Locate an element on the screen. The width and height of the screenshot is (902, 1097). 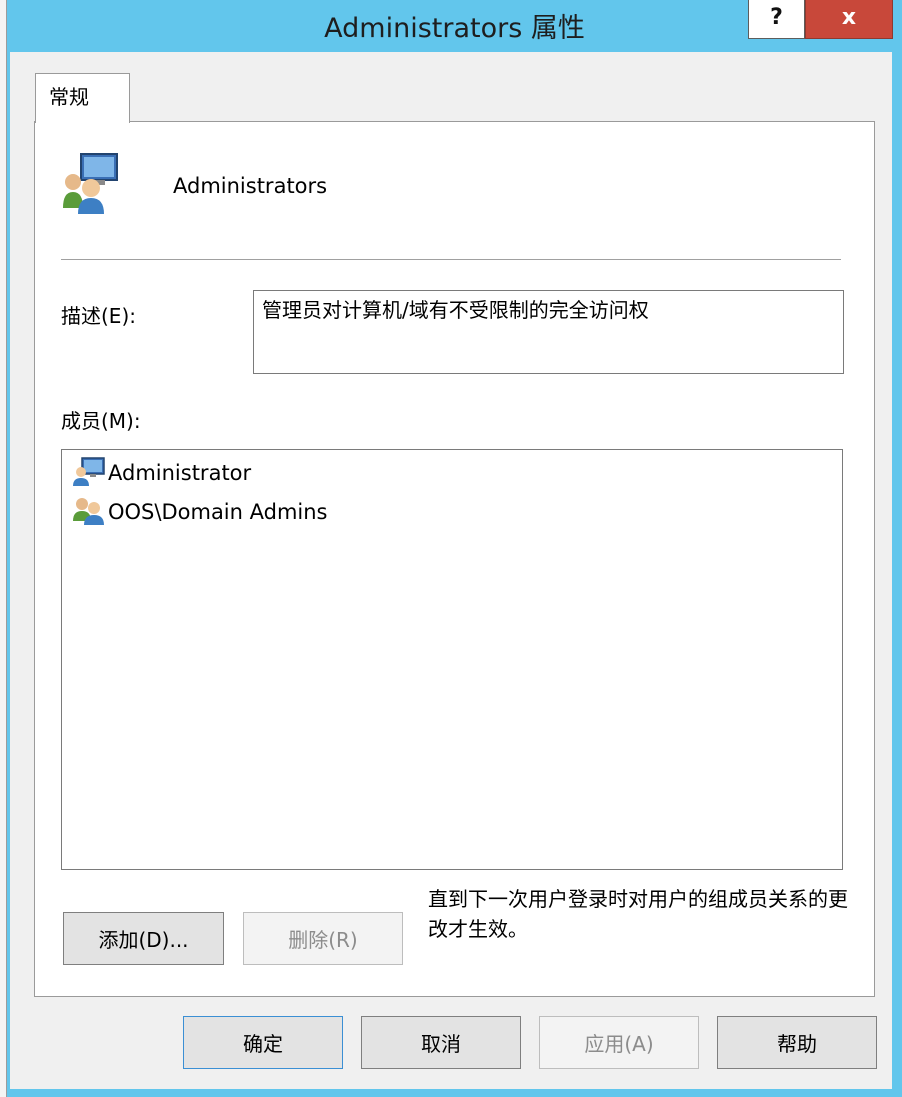
help-button: ? is located at coordinates (776, 19).